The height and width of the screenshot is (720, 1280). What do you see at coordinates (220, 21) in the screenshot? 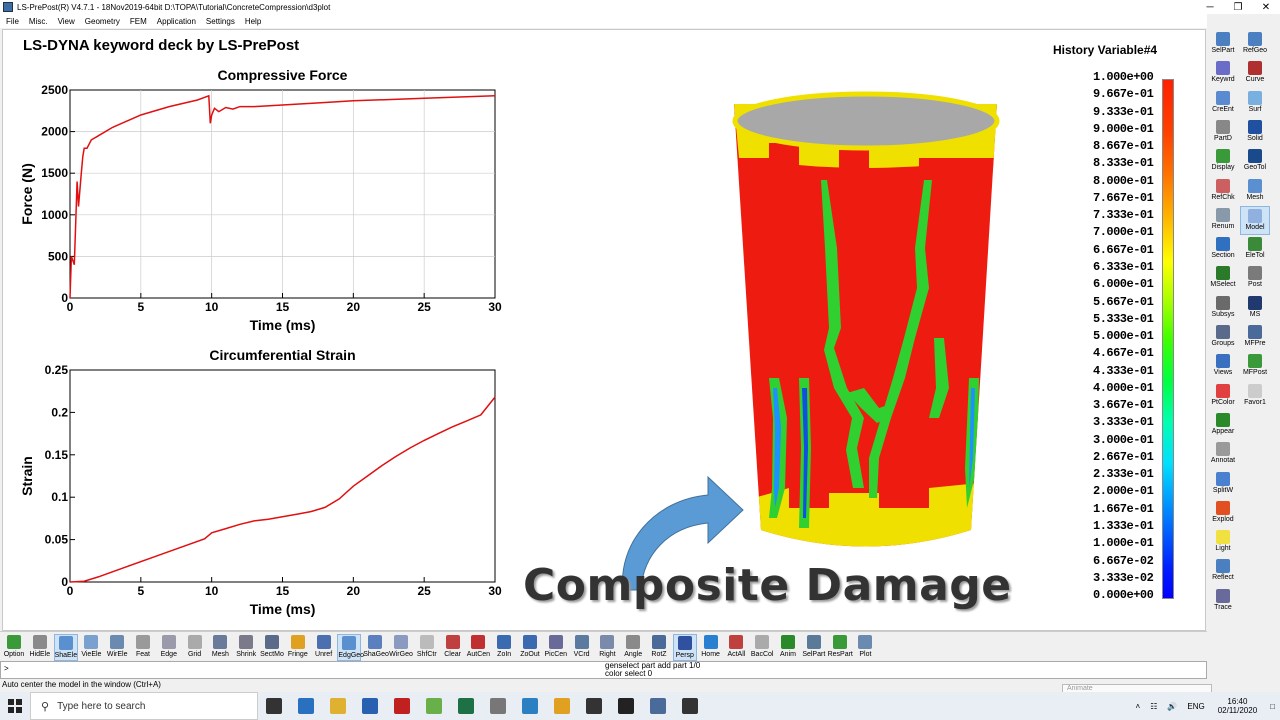
I see `menu-settings: Settings` at bounding box center [220, 21].